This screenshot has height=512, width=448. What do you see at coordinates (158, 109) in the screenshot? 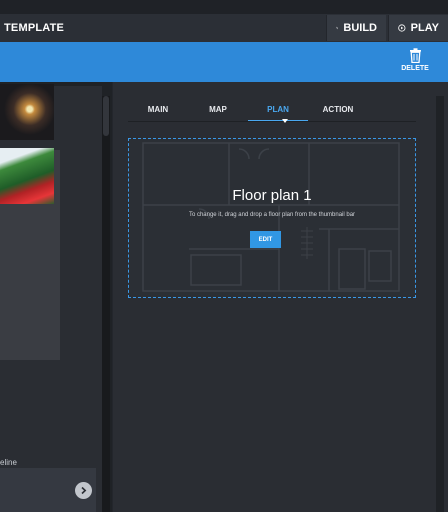
I see `tab-main: MAIN` at bounding box center [158, 109].